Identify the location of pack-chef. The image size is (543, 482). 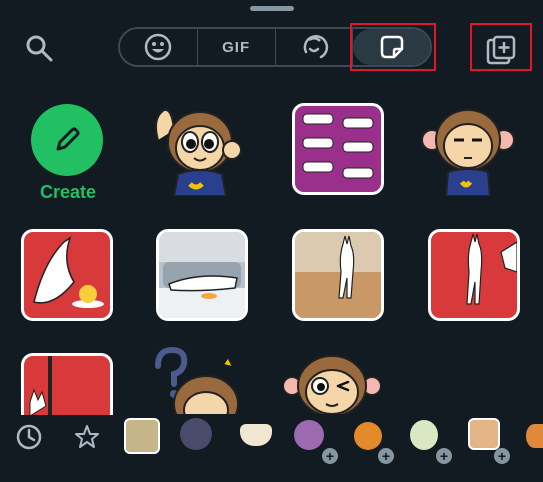
(424, 435).